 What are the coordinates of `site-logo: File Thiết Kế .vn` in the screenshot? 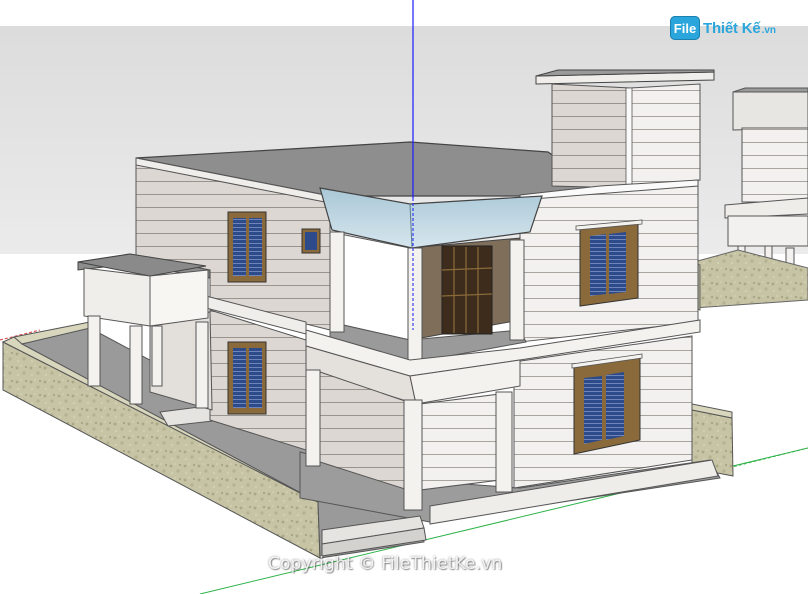 It's located at (723, 28).